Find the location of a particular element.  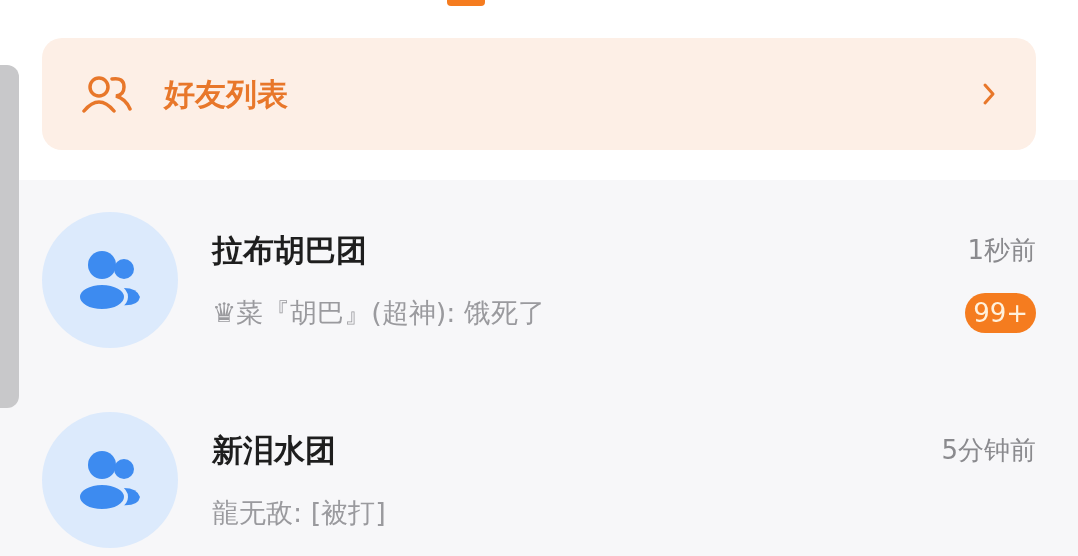

unread-badge: 99+ is located at coordinates (1000, 313).